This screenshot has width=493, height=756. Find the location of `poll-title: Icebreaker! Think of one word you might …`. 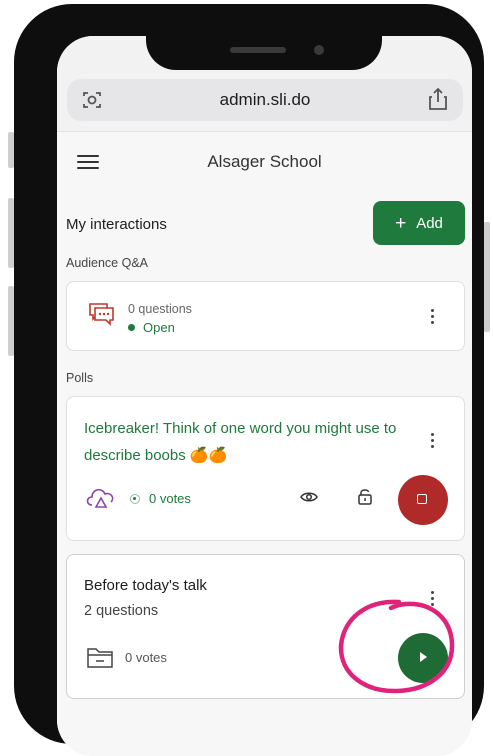

poll-title: Icebreaker! Think of one word you might … is located at coordinates (240, 442).